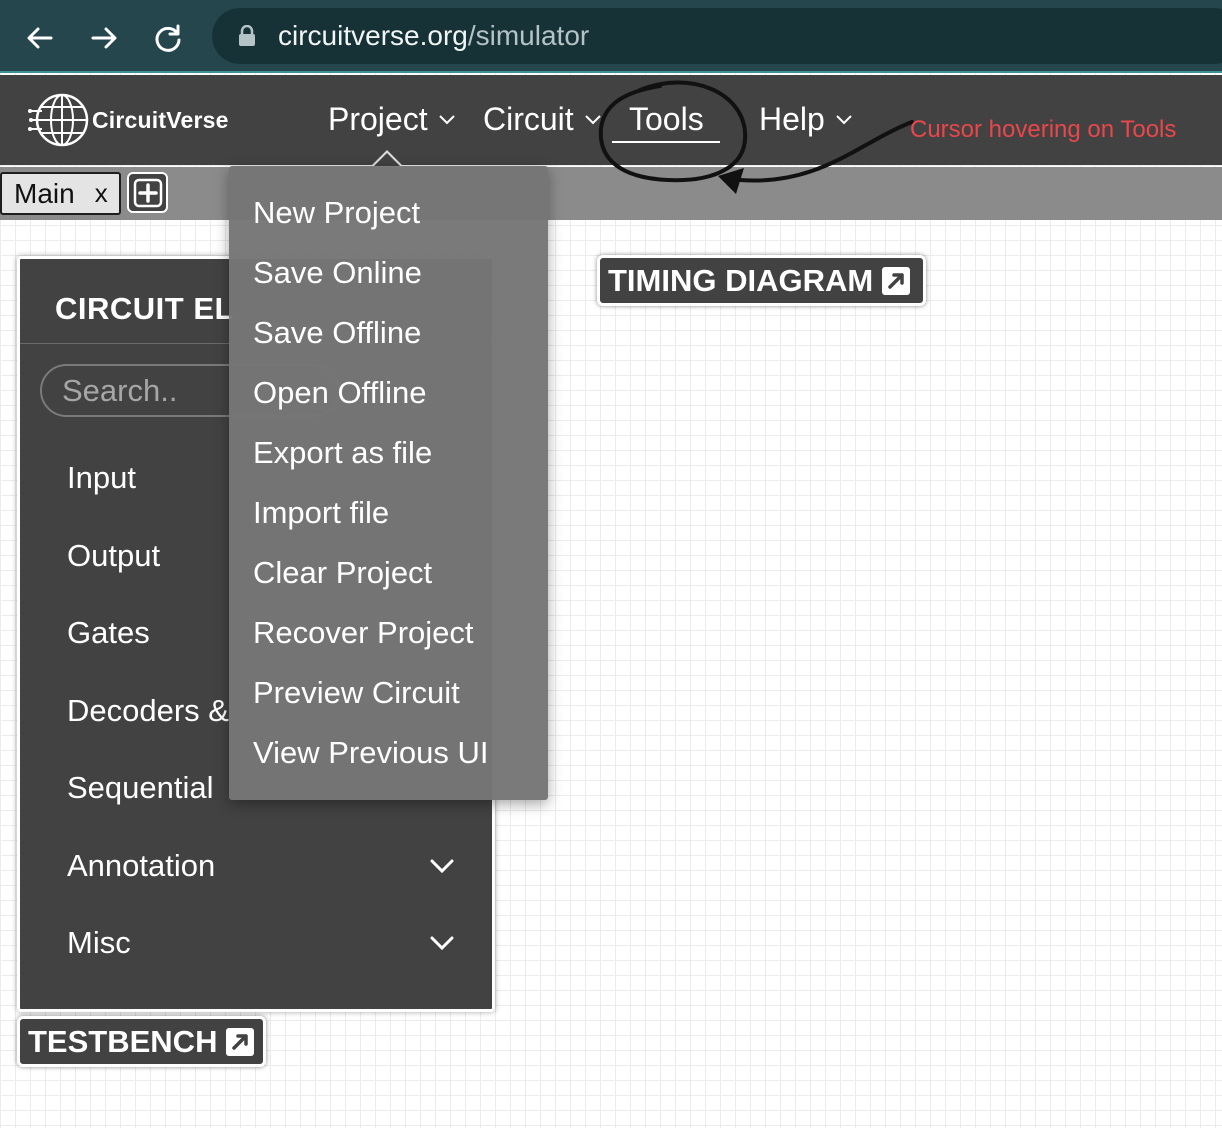 The width and height of the screenshot is (1222, 1128). I want to click on reload-button, so click(168, 38).